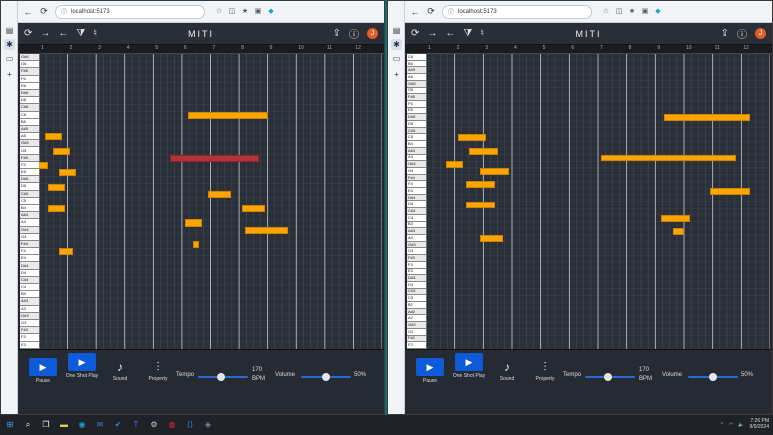  Describe the element at coordinates (28, 12) in the screenshot. I see `back-icon: ←` at that location.